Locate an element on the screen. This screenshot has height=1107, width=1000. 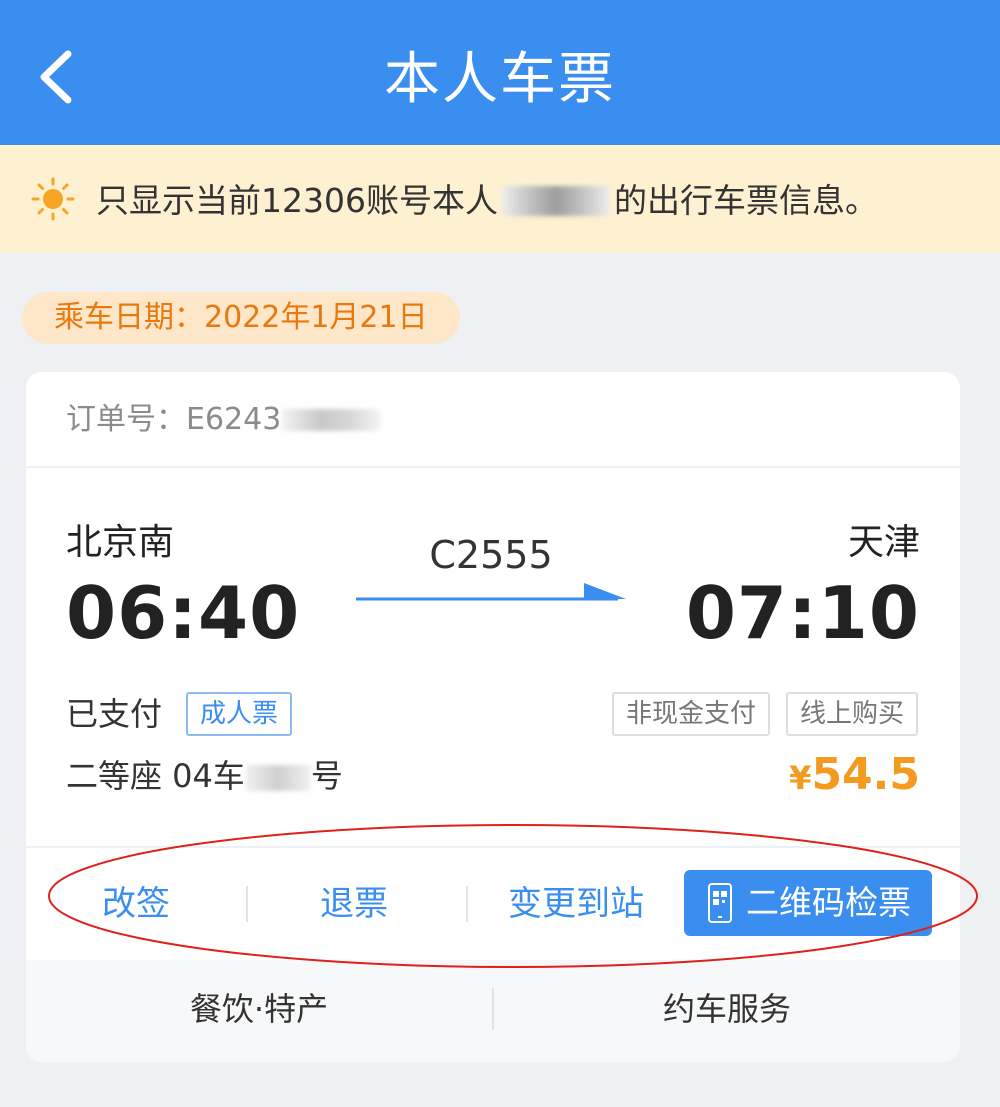
food-specialty-link: 餐饮·特产 is located at coordinates (259, 1009).